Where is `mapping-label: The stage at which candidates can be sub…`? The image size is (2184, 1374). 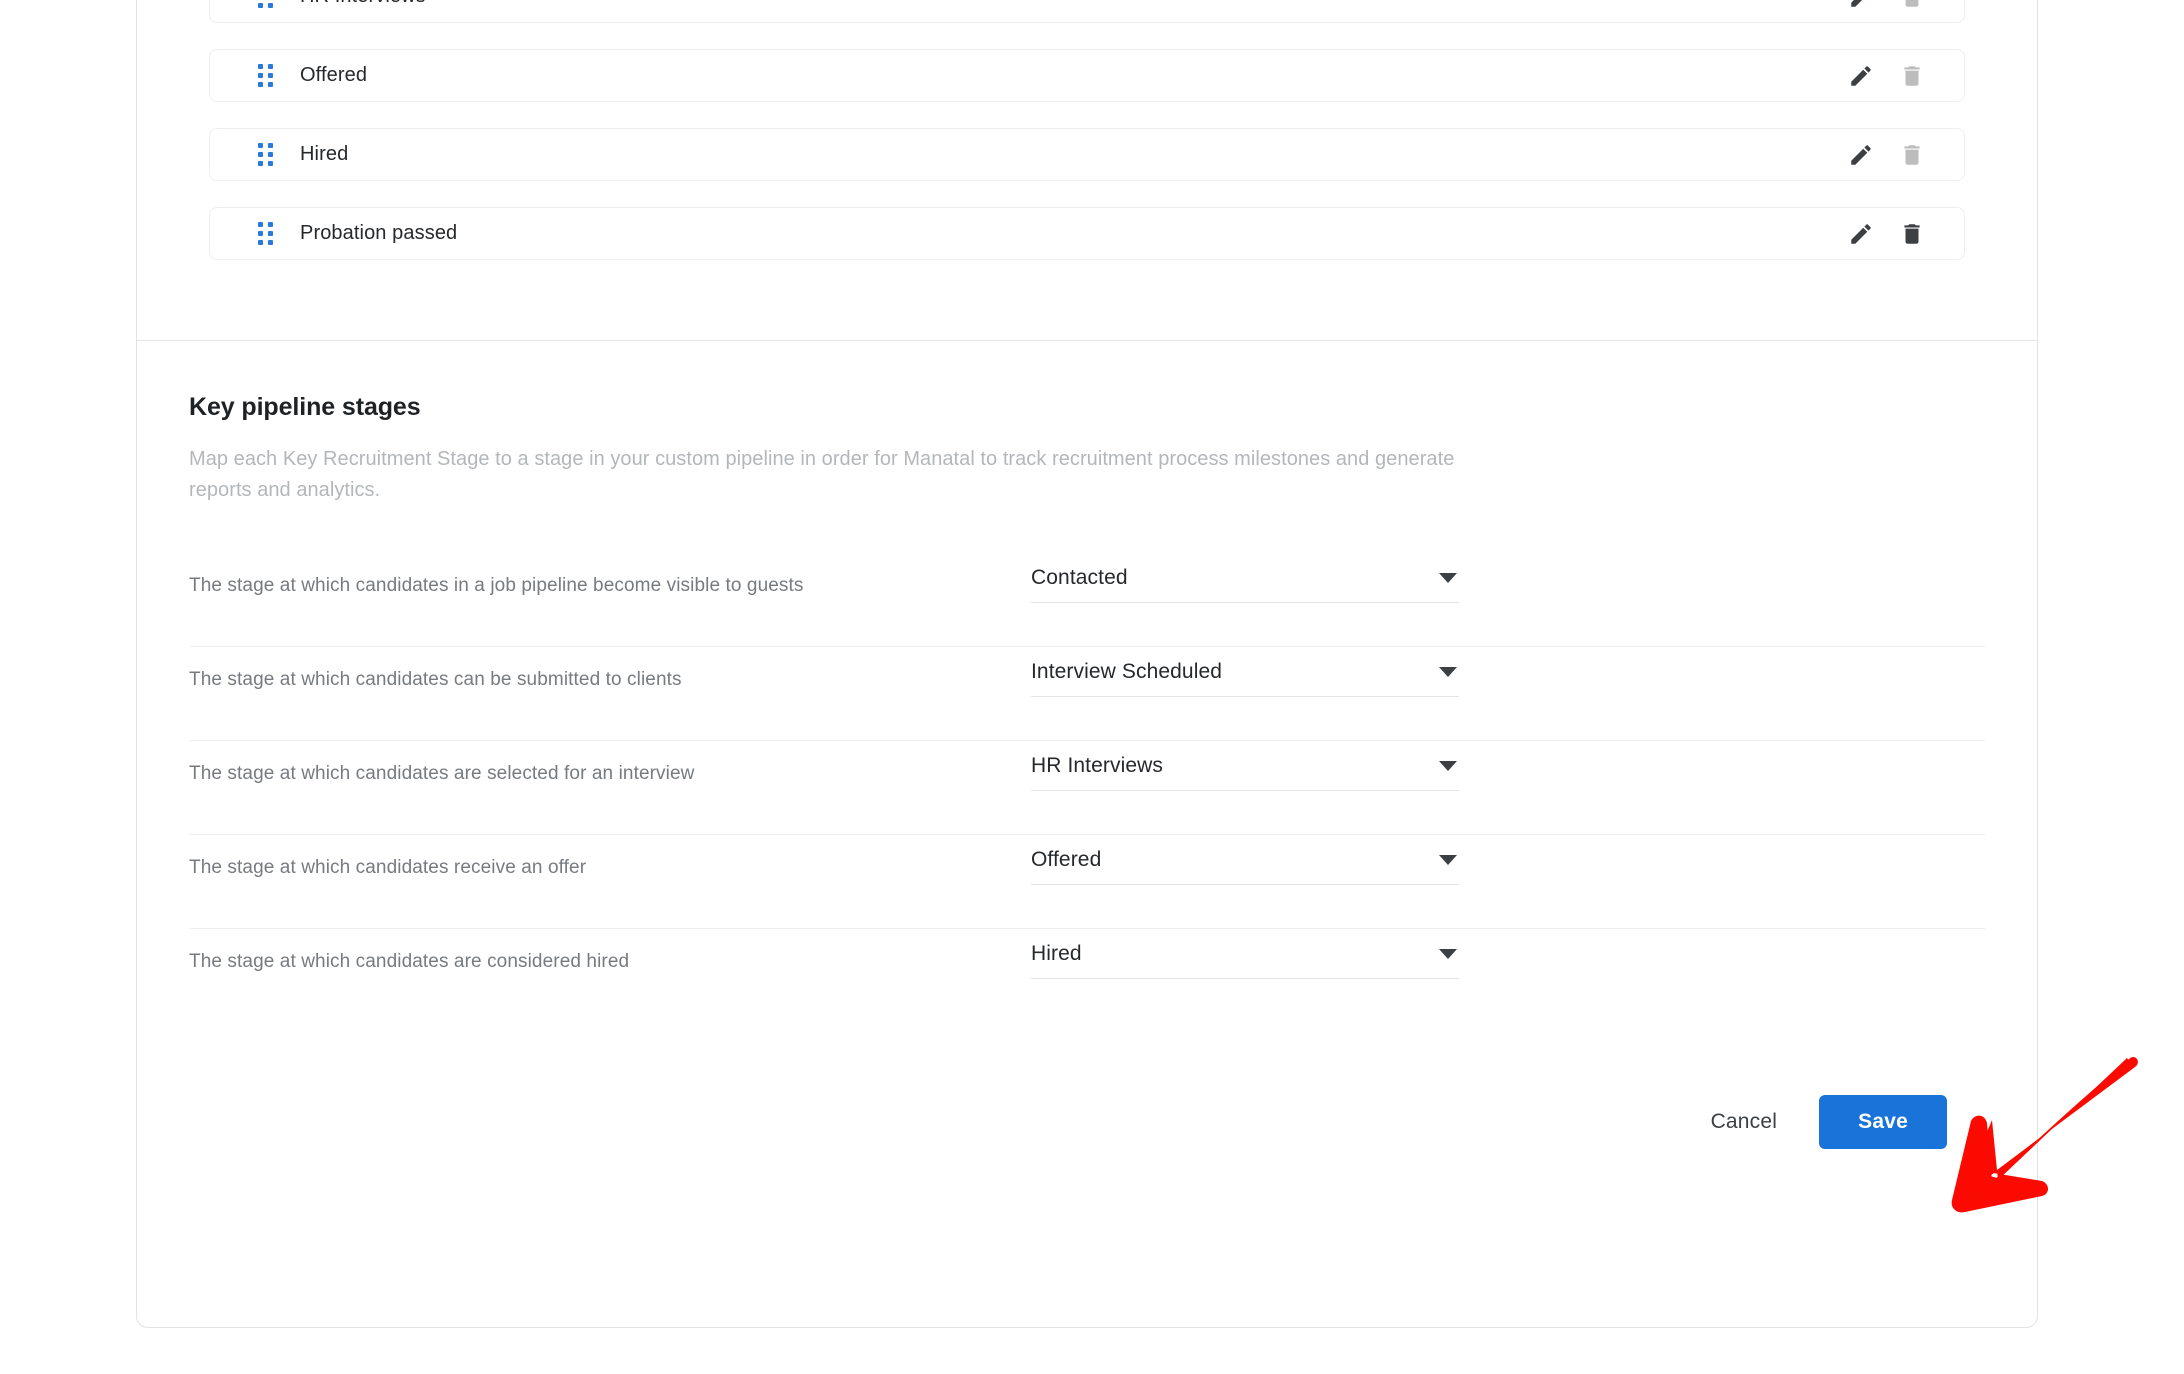 mapping-label: The stage at which candidates can be sub… is located at coordinates (435, 679).